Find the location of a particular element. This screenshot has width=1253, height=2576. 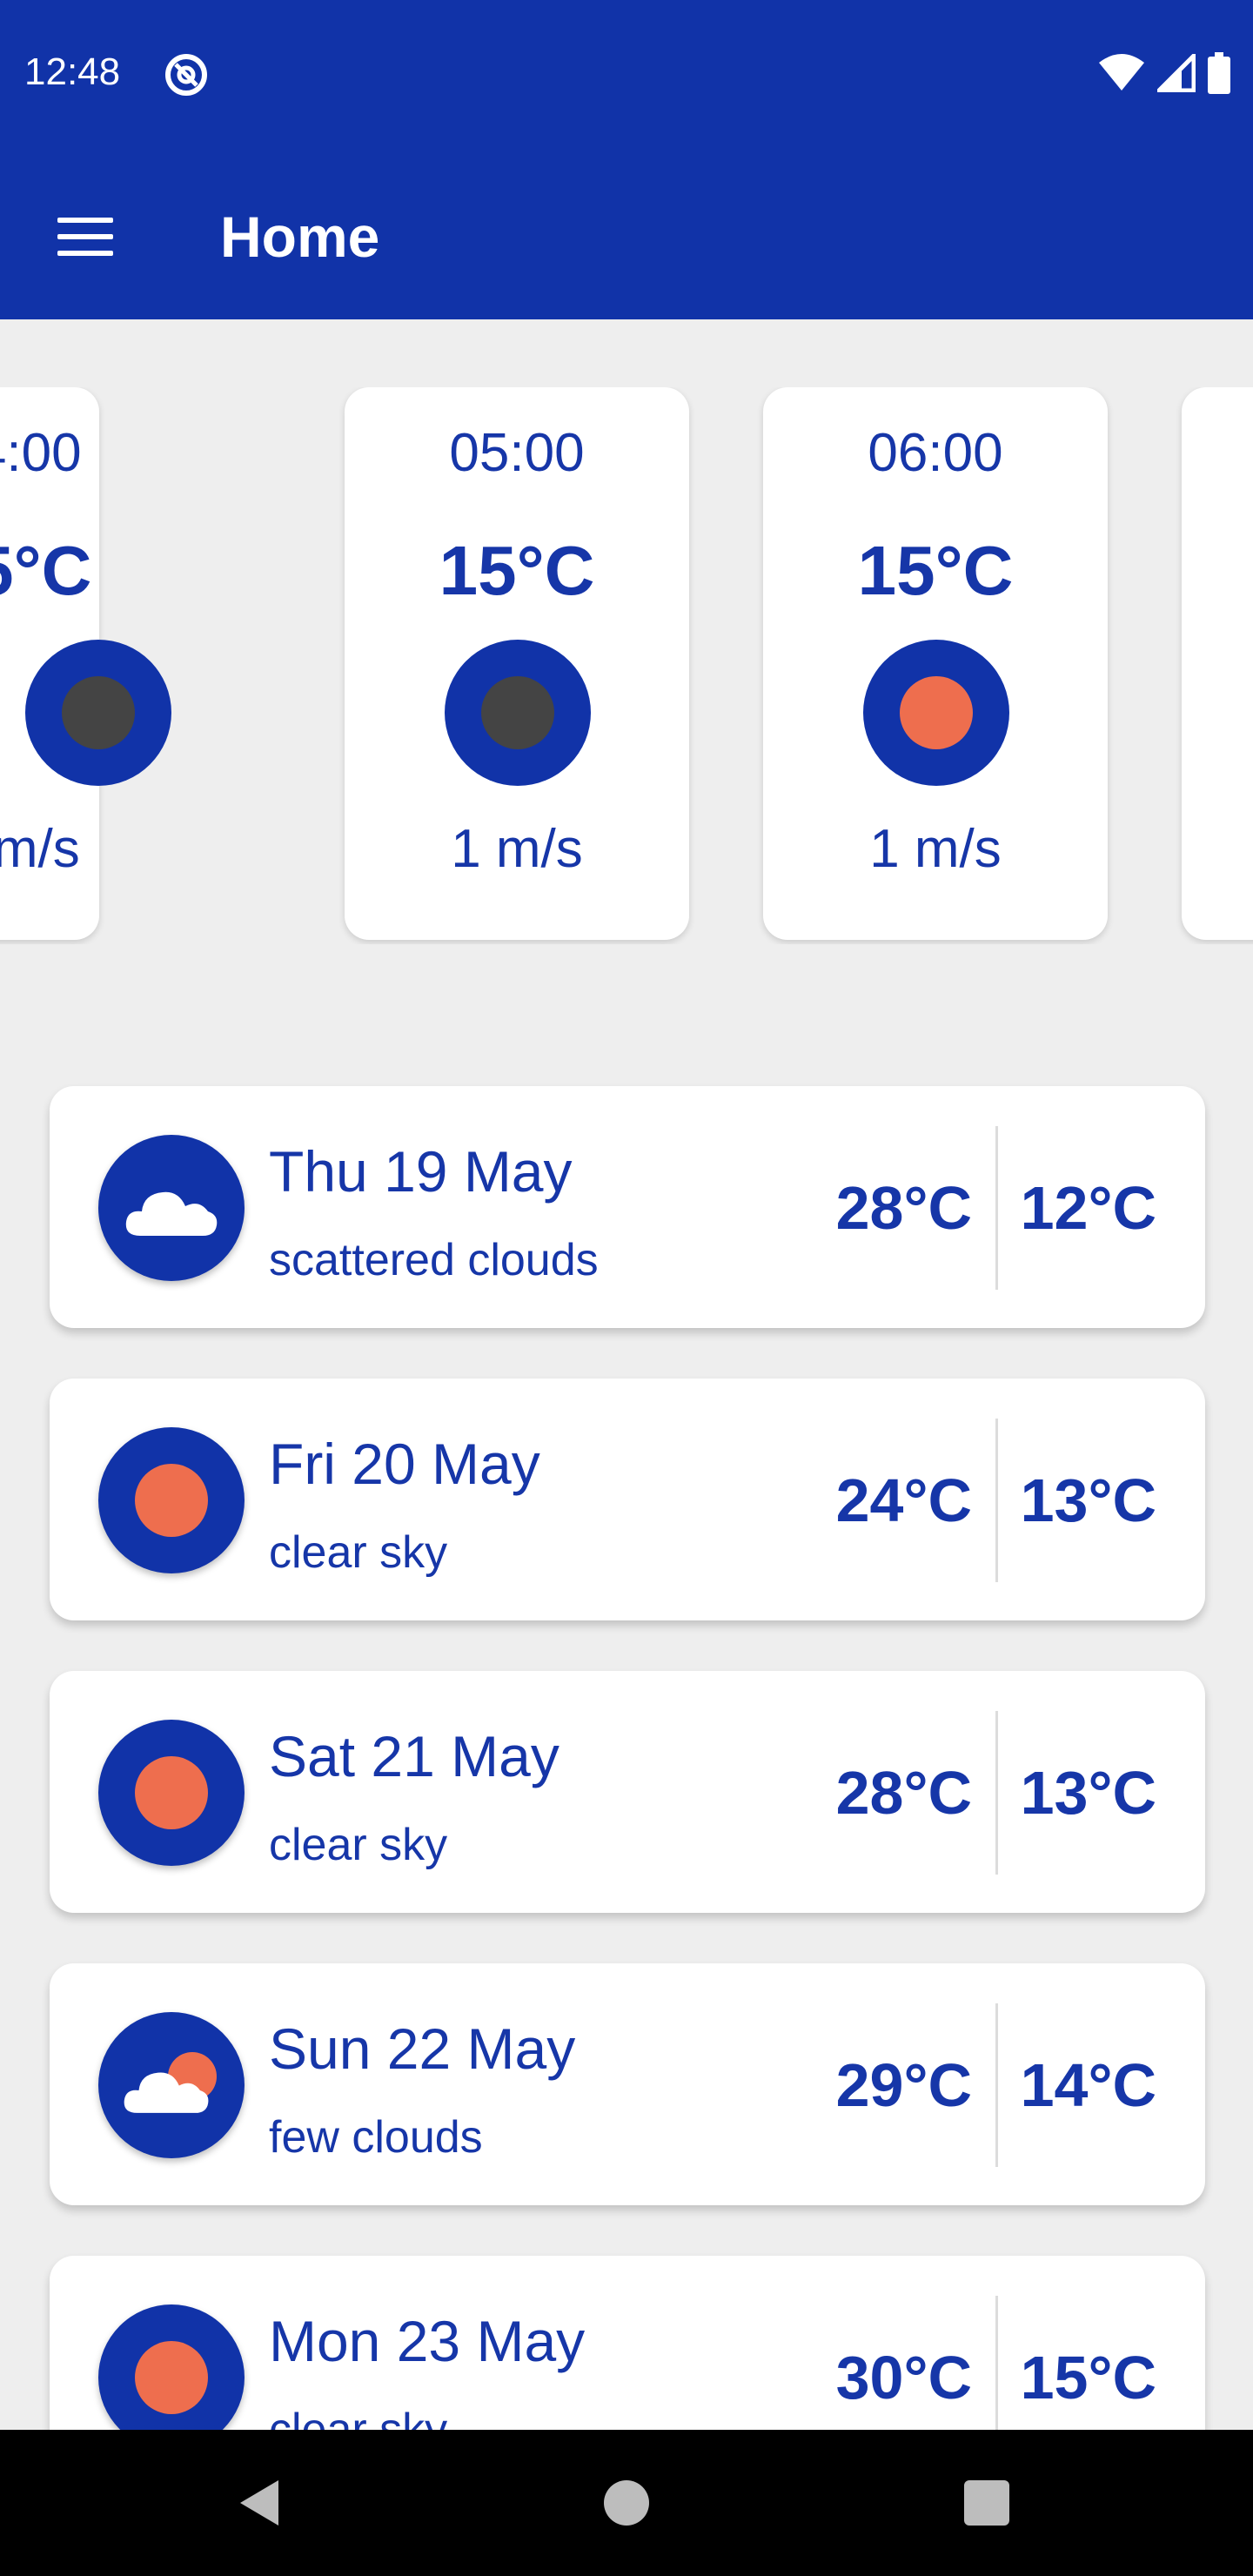

page-title: Home is located at coordinates (300, 237).